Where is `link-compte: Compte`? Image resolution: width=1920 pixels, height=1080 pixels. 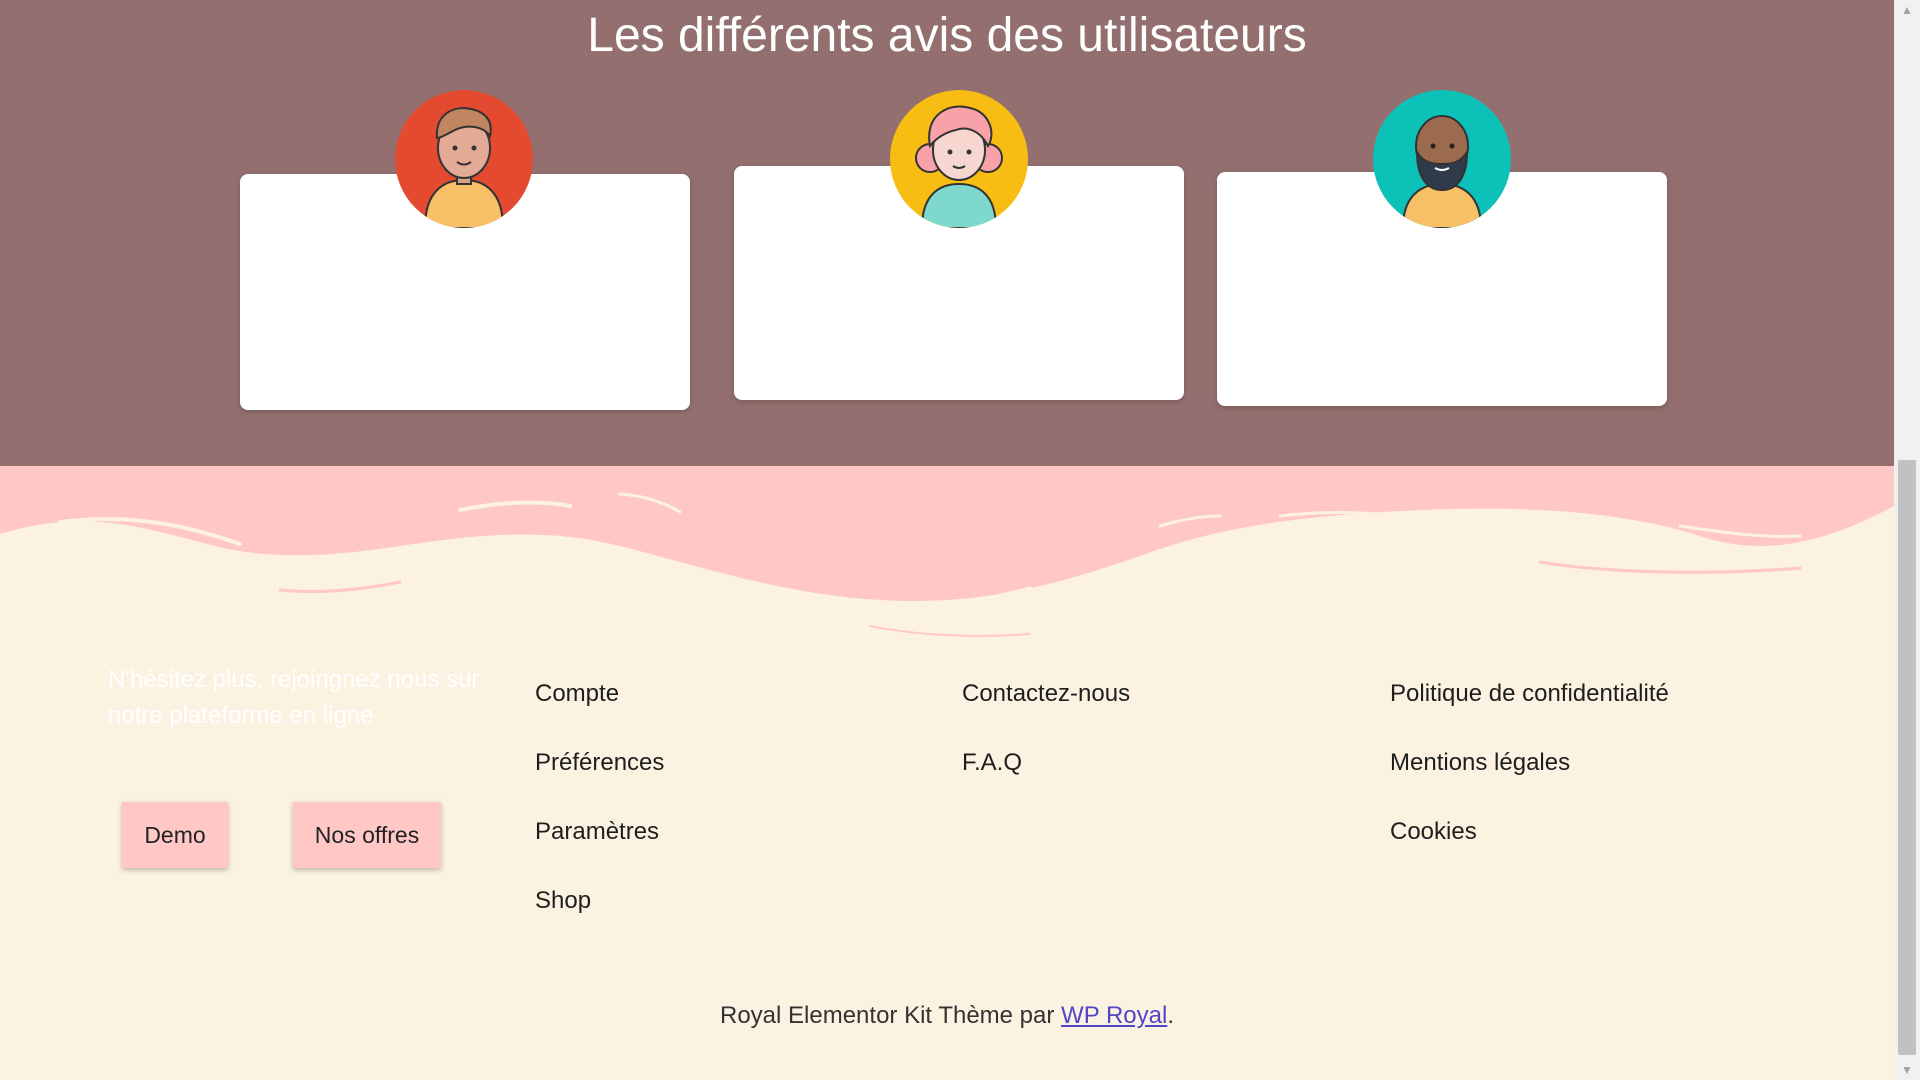 link-compte: Compte is located at coordinates (577, 693).